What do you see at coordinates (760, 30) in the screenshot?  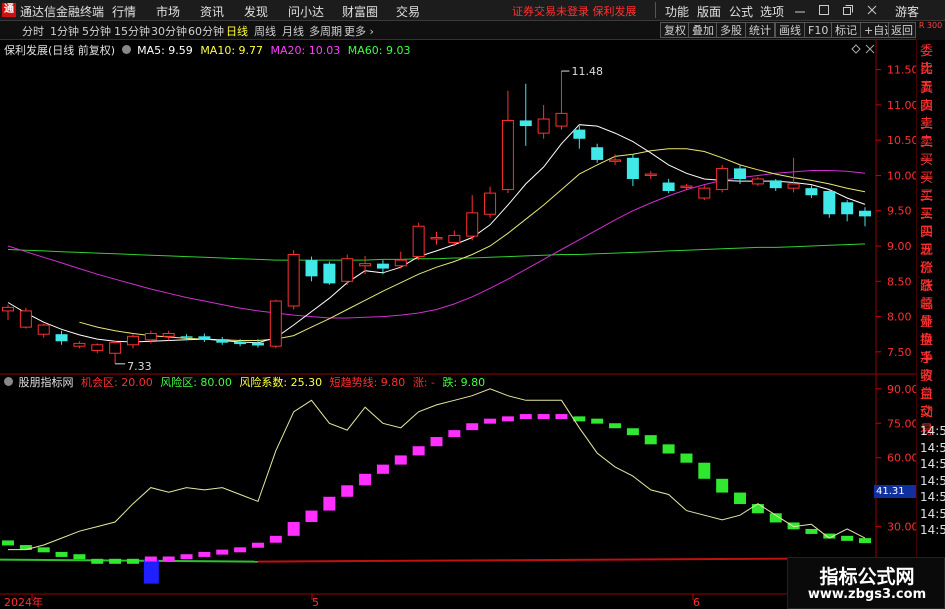 I see `stats-button: 统计` at bounding box center [760, 30].